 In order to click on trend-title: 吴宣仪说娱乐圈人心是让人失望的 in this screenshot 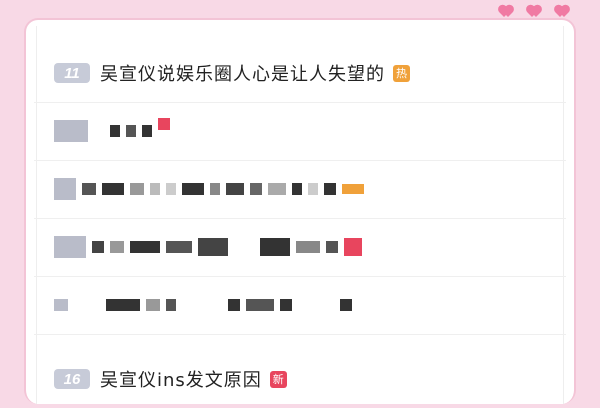, I will do `click(242, 74)`.